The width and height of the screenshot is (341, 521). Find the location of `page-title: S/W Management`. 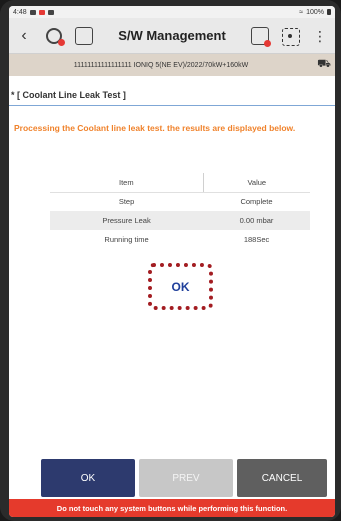

page-title: S/W Management is located at coordinates (172, 35).